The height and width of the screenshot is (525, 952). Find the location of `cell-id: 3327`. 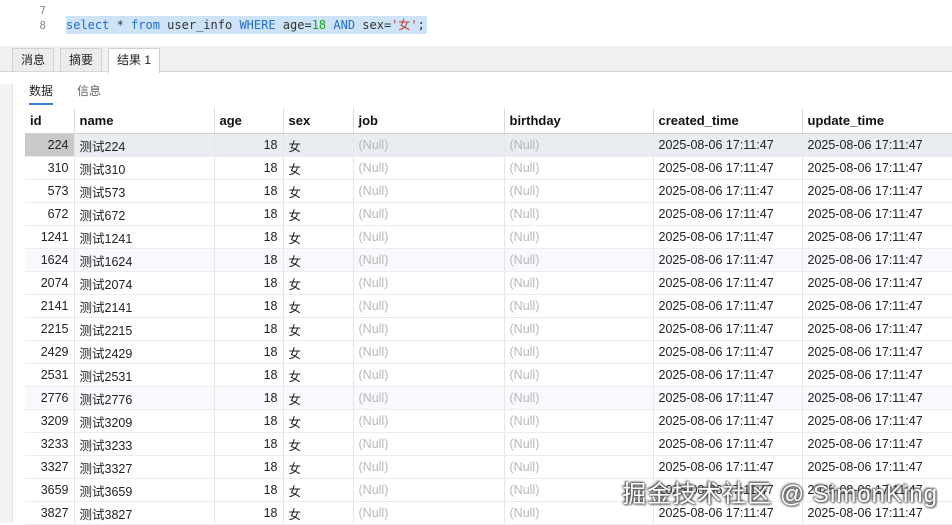

cell-id: 3327 is located at coordinates (50, 467).